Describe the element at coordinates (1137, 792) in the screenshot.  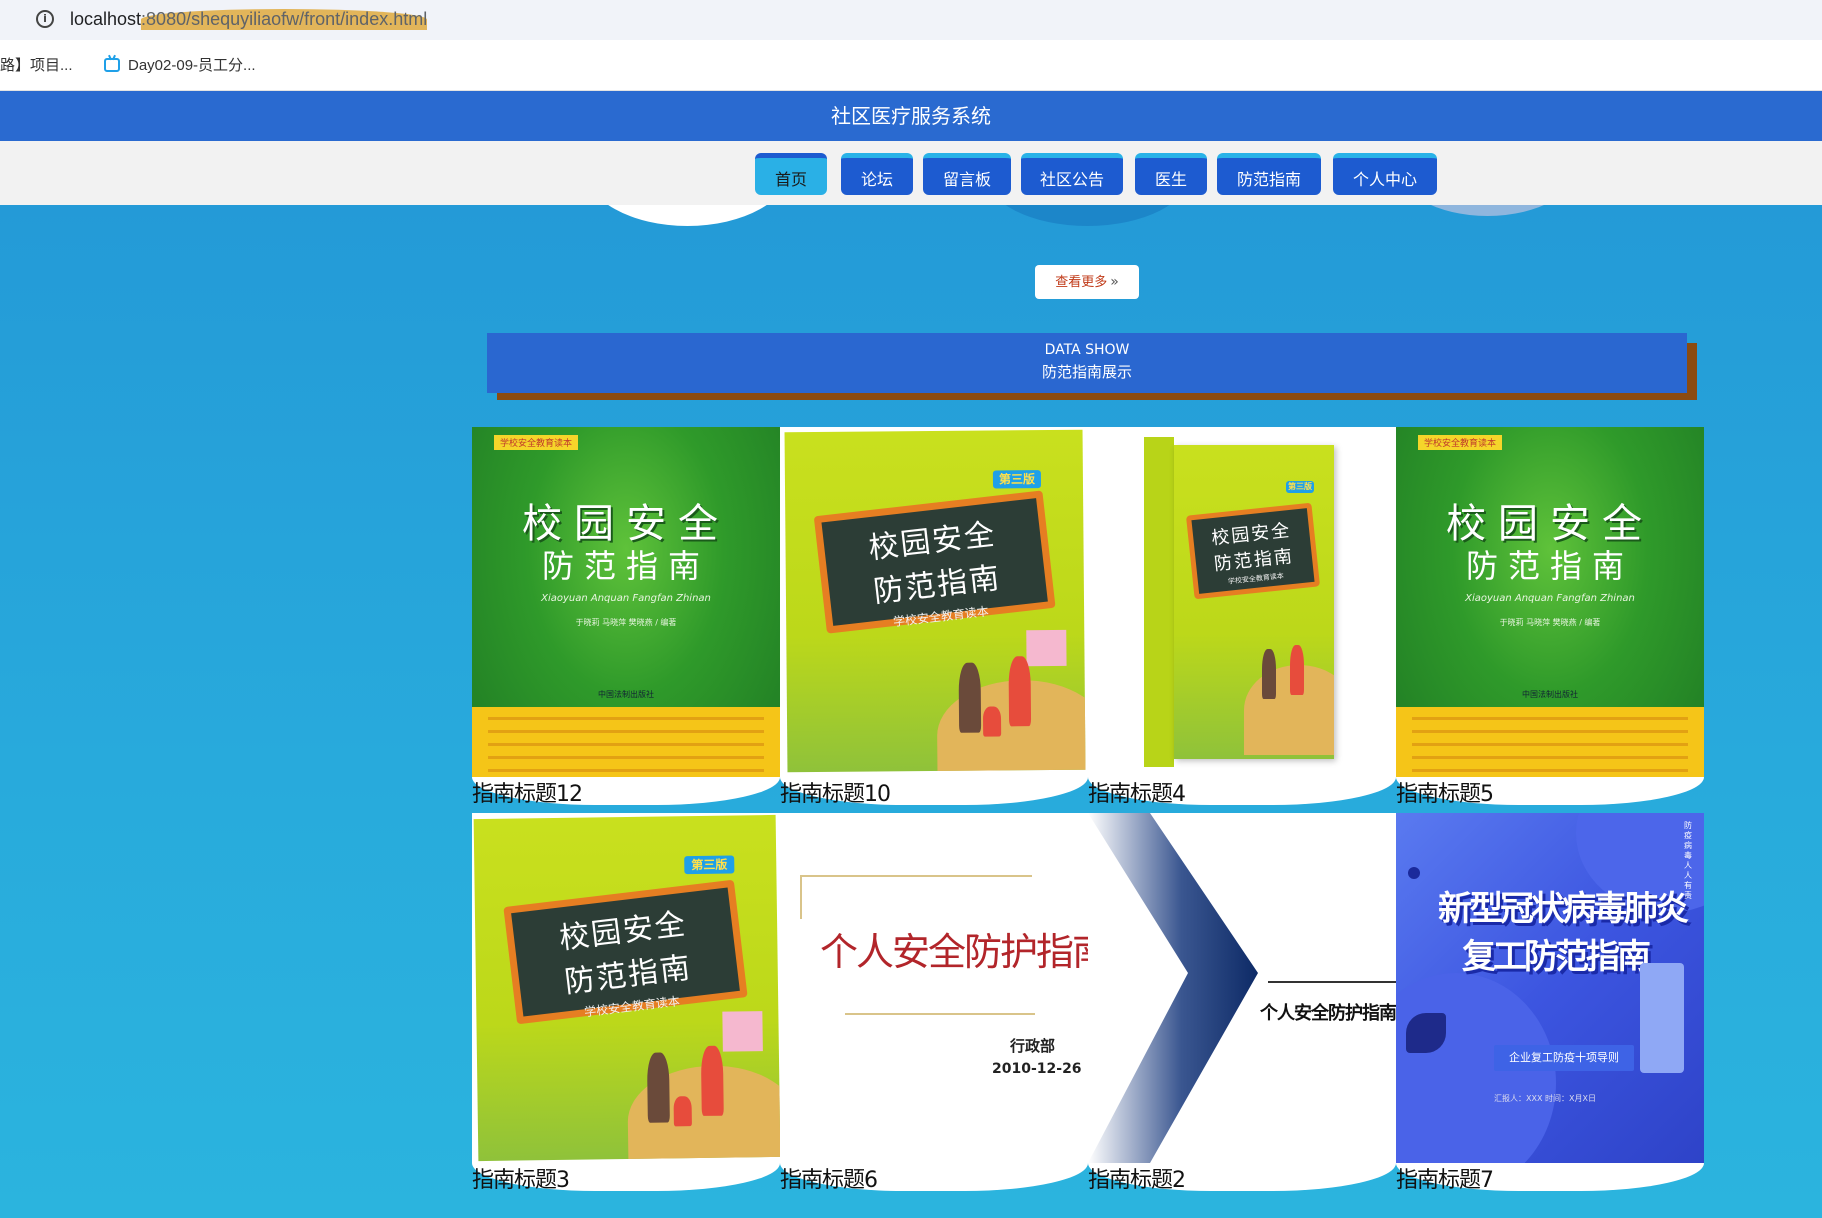
I see `guide-title: 指南标题4` at that location.